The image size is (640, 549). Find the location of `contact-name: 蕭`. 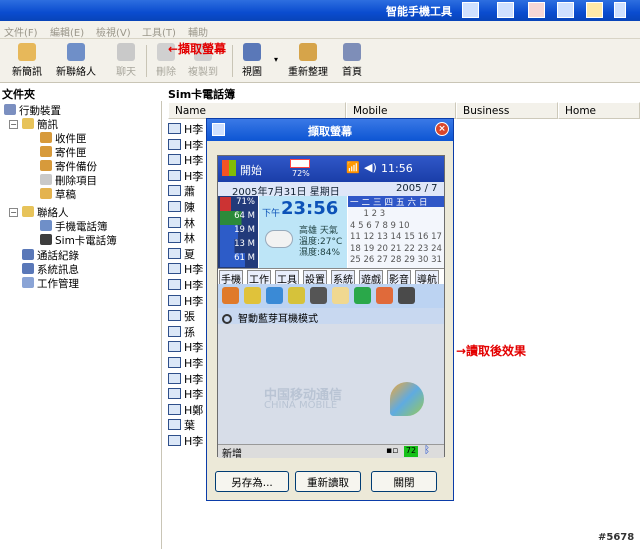

contact-name: 蕭 is located at coordinates (189, 192).